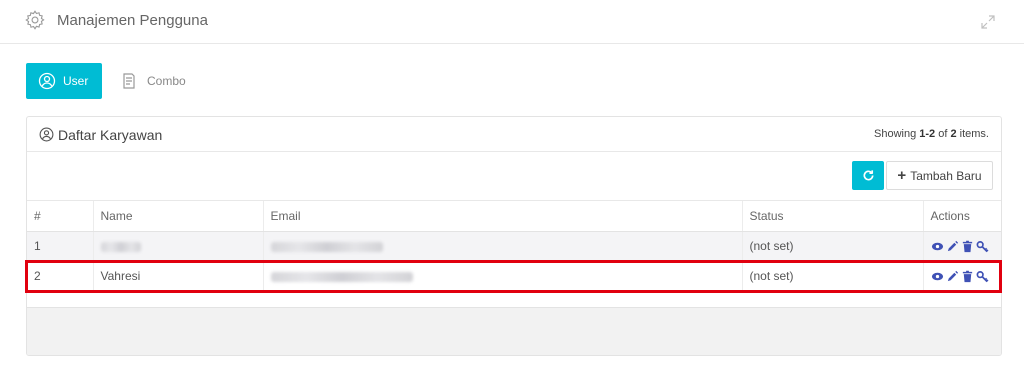 Image resolution: width=1024 pixels, height=391 pixels. What do you see at coordinates (514, 134) in the screenshot?
I see `card-header: Daftar Karyawan Showing 1-2 of 2 items.` at bounding box center [514, 134].